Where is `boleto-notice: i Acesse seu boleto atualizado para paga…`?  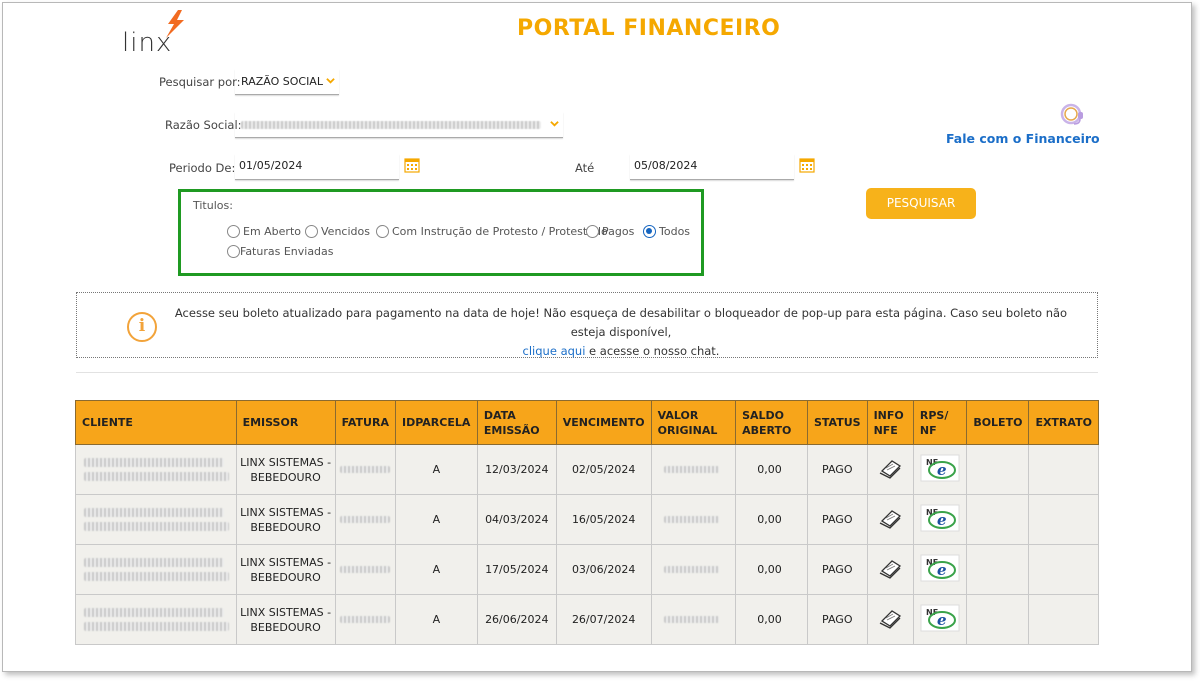 boleto-notice: i Acesse seu boleto atualizado para paga… is located at coordinates (587, 325).